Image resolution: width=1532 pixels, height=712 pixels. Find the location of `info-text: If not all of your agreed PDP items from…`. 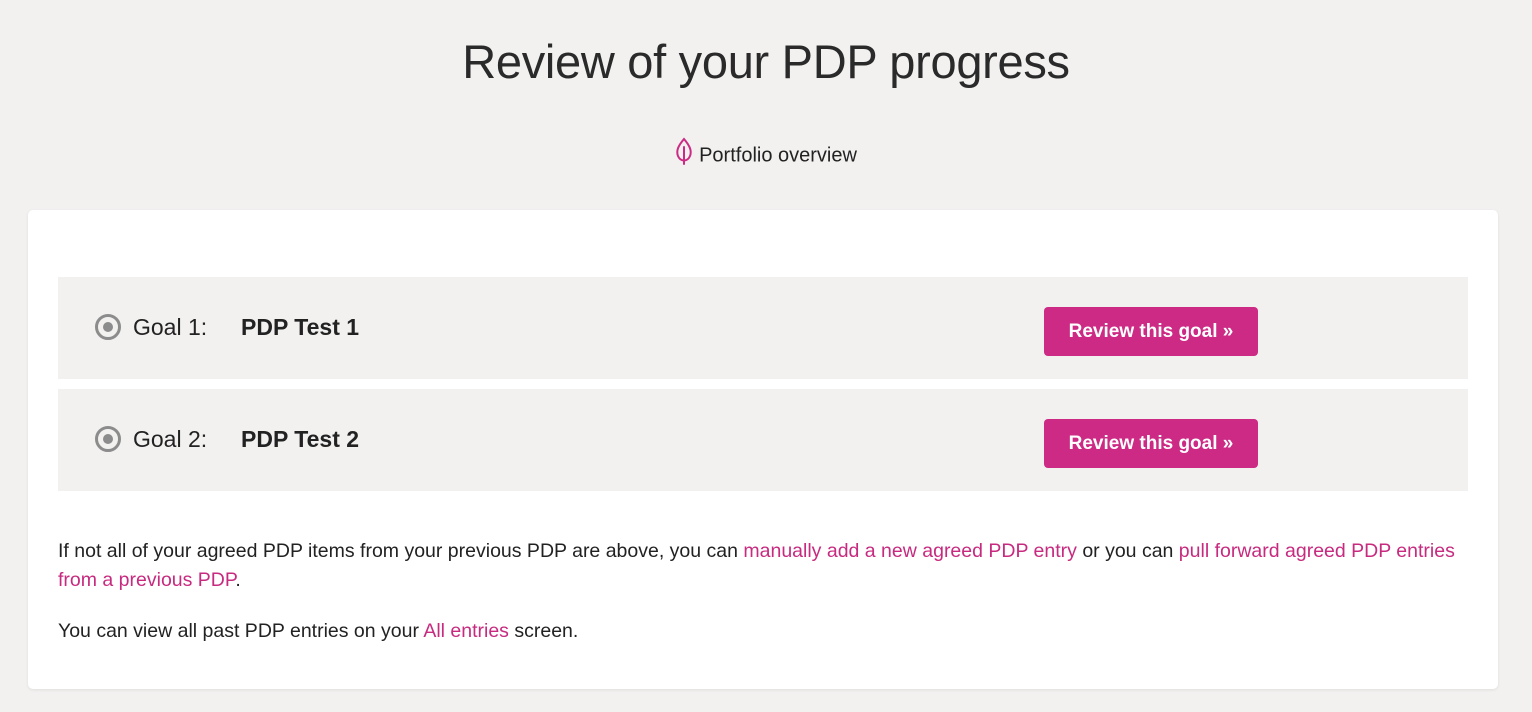

info-text: If not all of your agreed PDP items from… is located at coordinates (401, 551).